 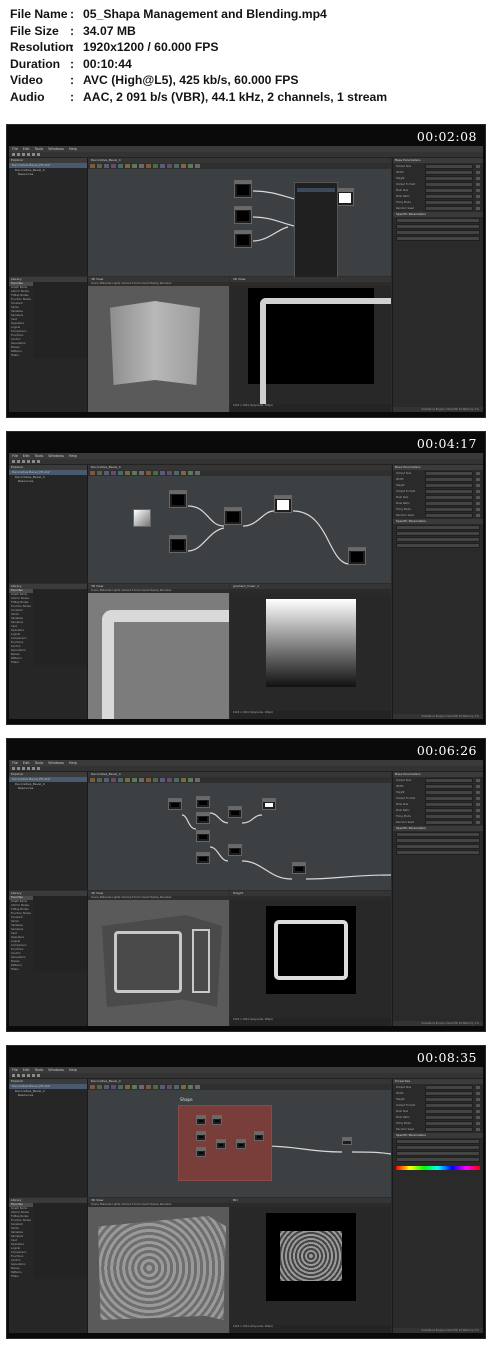 I want to click on popup-item, so click(x=316, y=190).